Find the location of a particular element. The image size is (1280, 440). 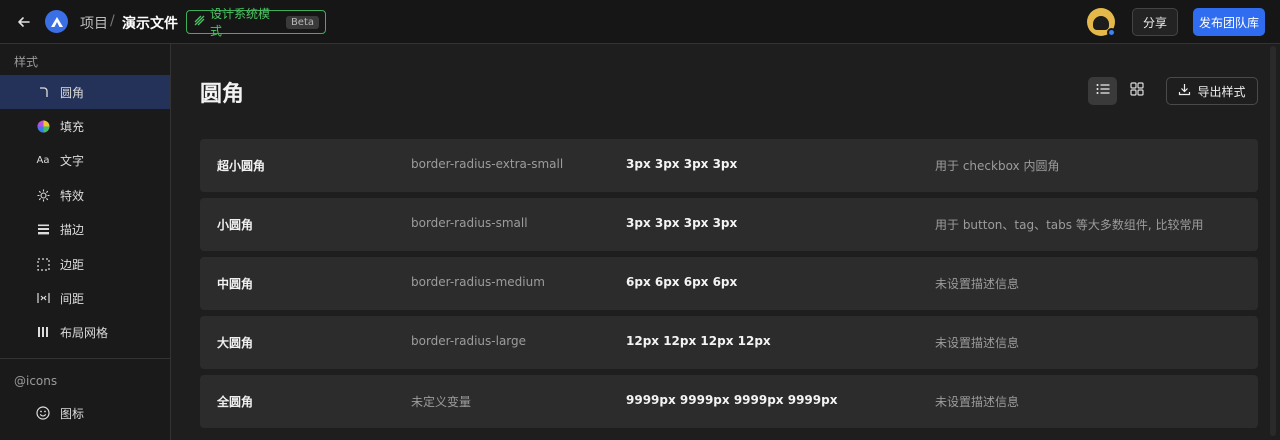

sidebar-item-icons: 图标 is located at coordinates (85, 413).